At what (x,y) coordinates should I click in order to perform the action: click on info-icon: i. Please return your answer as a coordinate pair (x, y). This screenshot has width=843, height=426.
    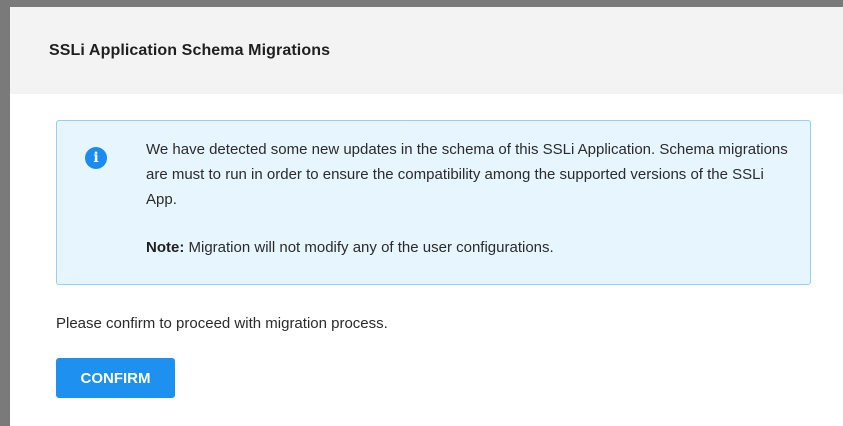
    Looking at the image, I should click on (96, 158).